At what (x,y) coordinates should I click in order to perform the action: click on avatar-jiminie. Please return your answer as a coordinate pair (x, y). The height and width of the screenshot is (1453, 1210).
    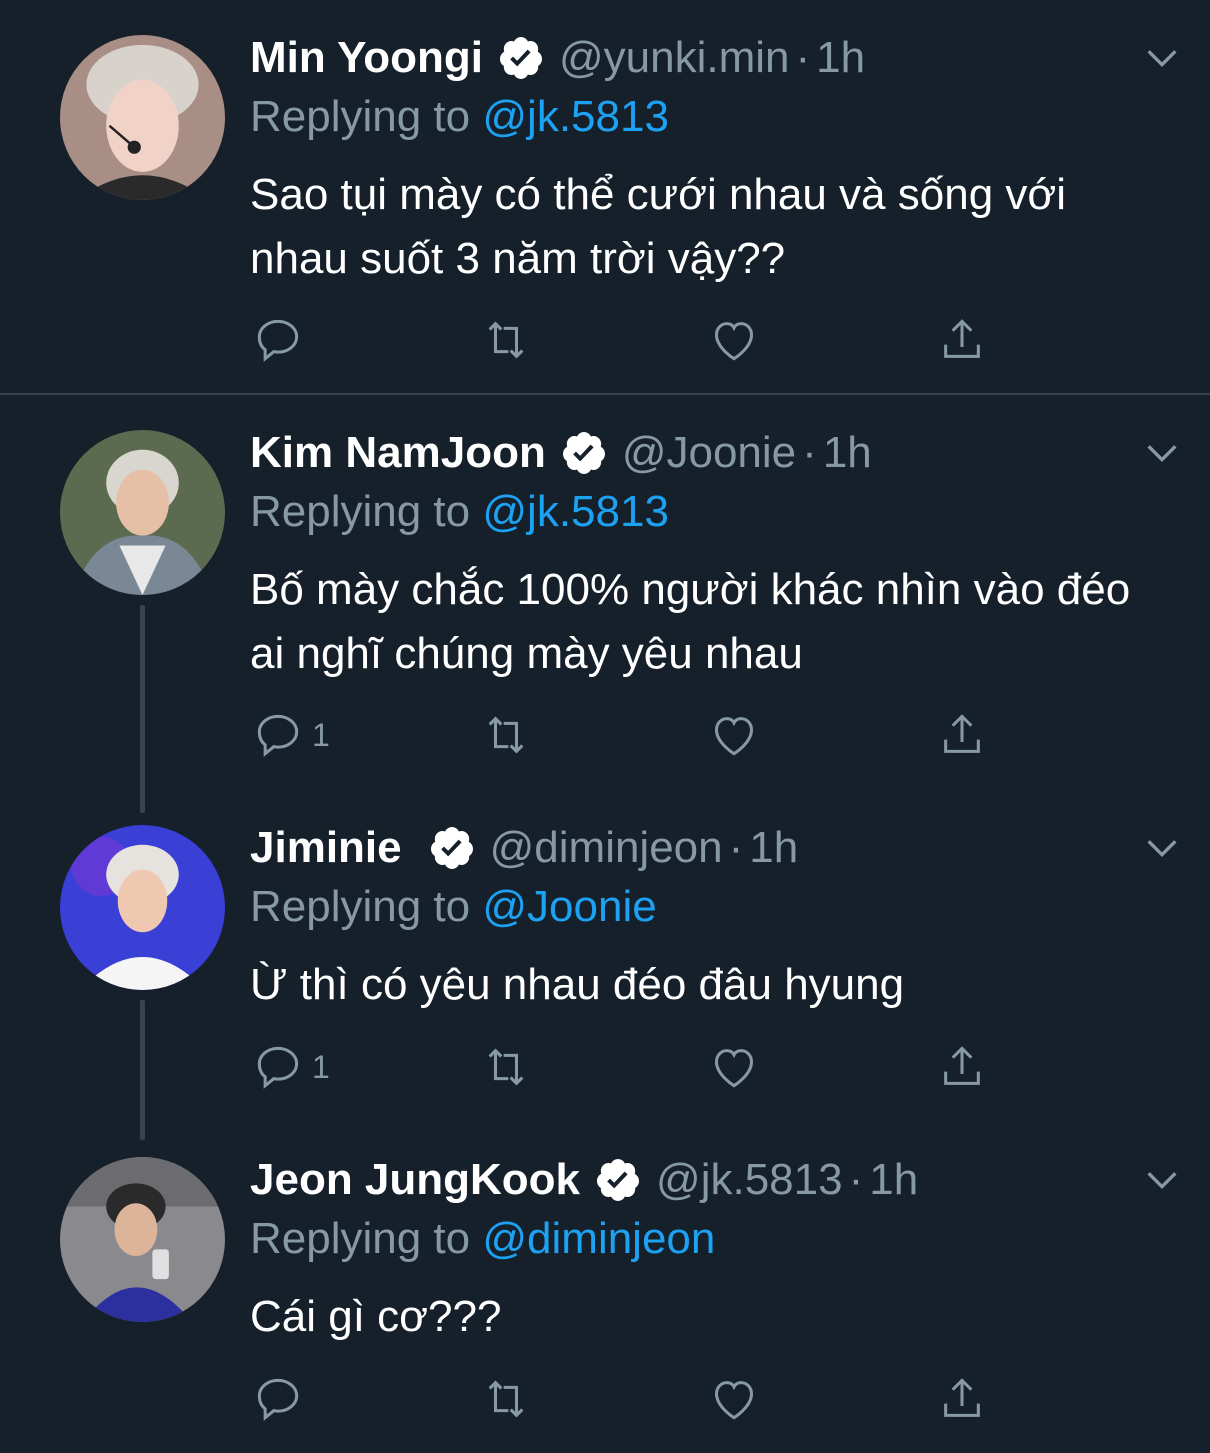
    Looking at the image, I should click on (142, 907).